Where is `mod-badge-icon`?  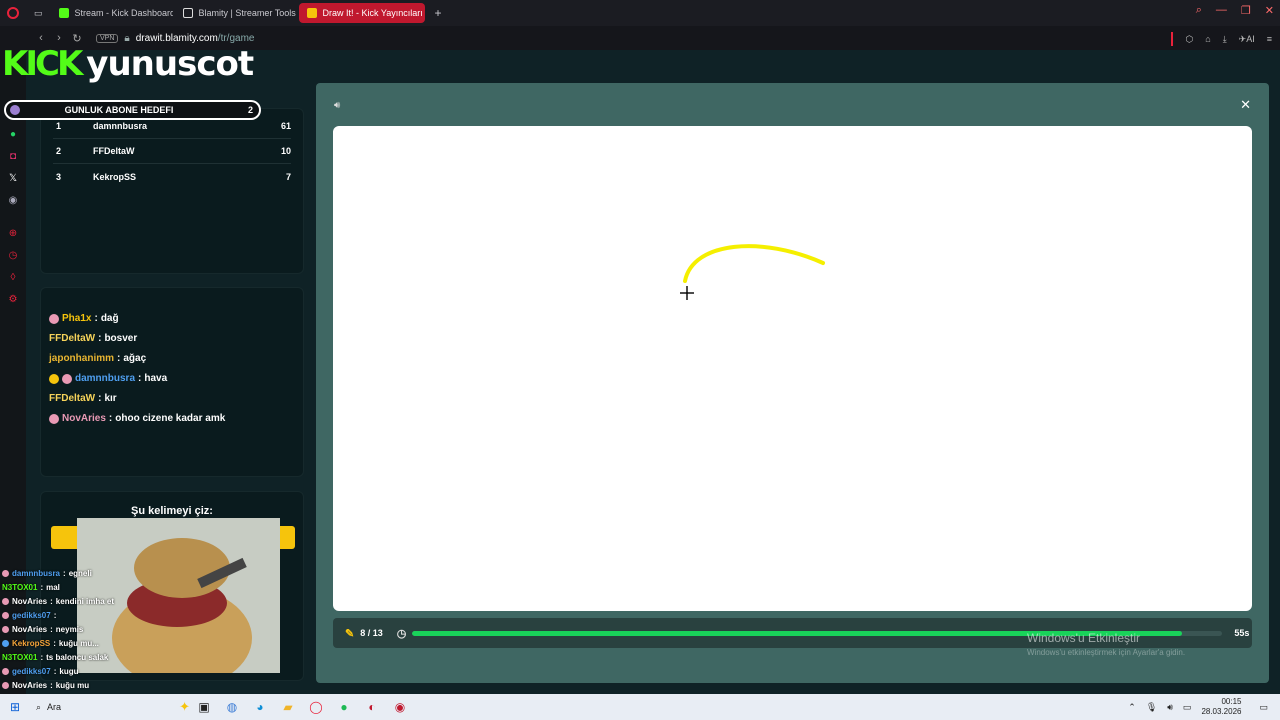
mod-badge-icon is located at coordinates (5, 643).